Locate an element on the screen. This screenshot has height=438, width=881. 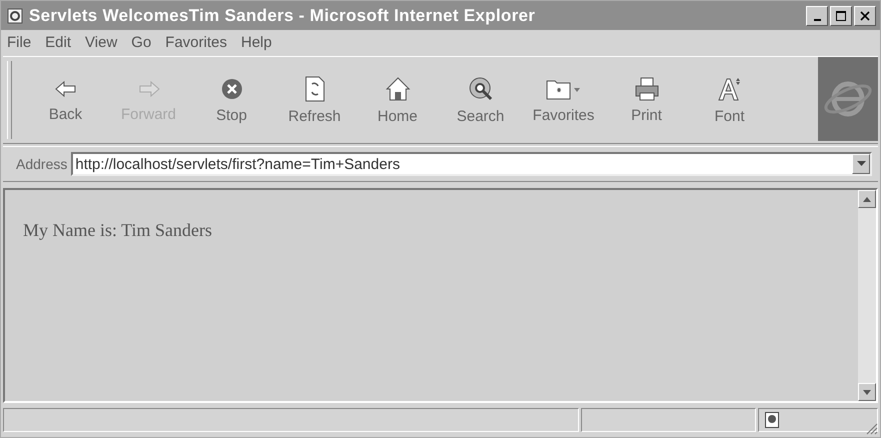
printer-icon is located at coordinates (647, 88).